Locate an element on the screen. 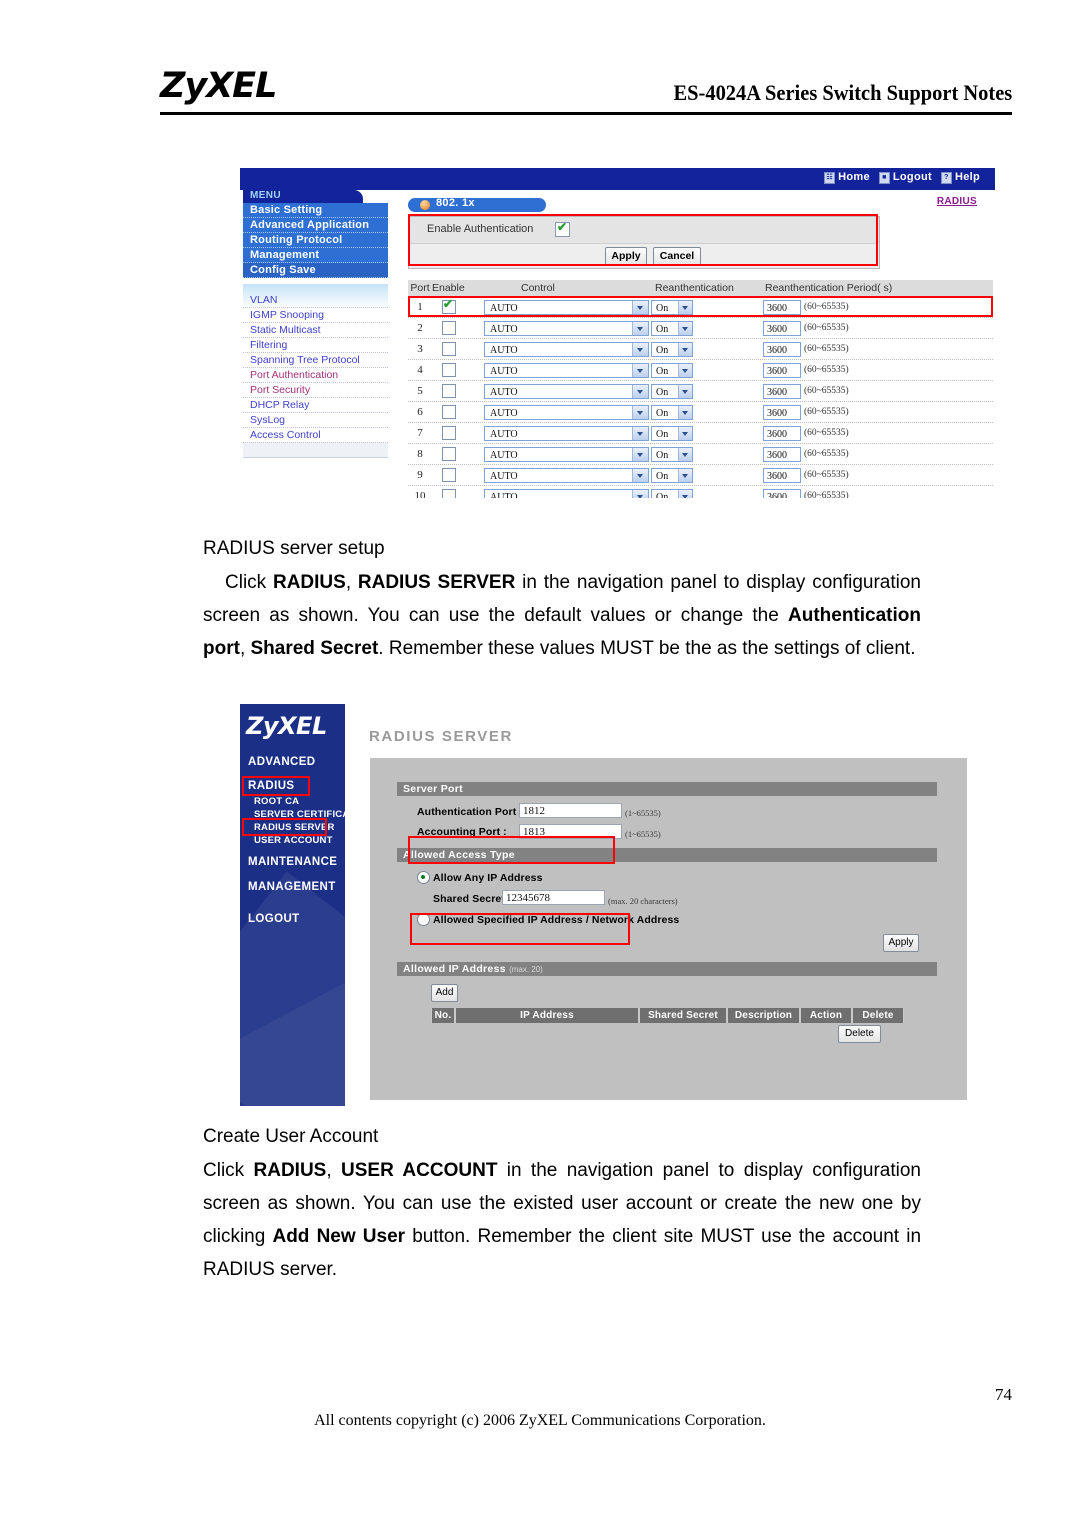 This screenshot has height=1527, width=1080. help-link: ? Help is located at coordinates (960, 177).